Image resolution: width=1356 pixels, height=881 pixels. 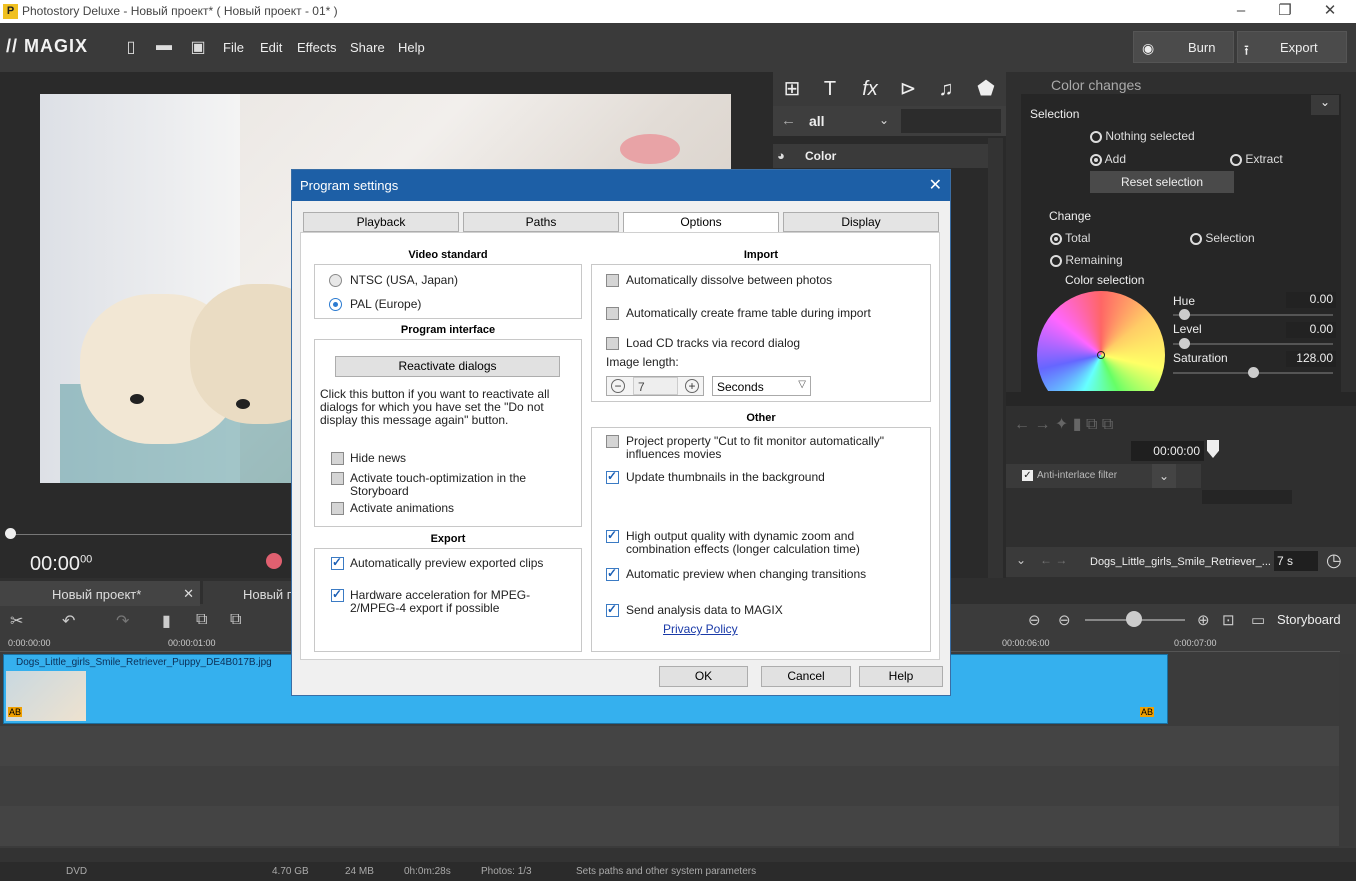 I want to click on collapse-chevron-icon: ⌄, so click(x=1325, y=105).